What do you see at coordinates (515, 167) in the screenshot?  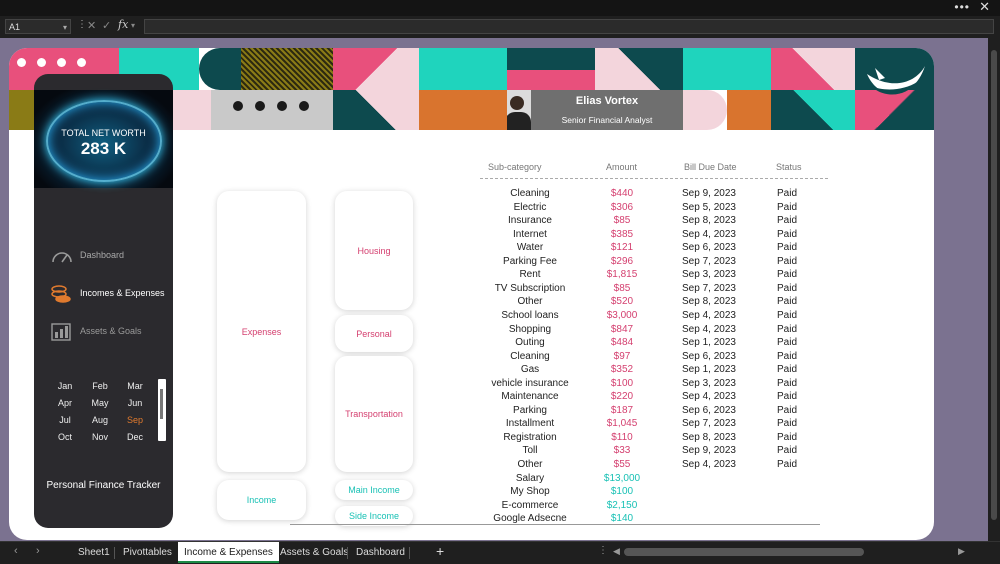 I see `header-subcategory: Sub-category` at bounding box center [515, 167].